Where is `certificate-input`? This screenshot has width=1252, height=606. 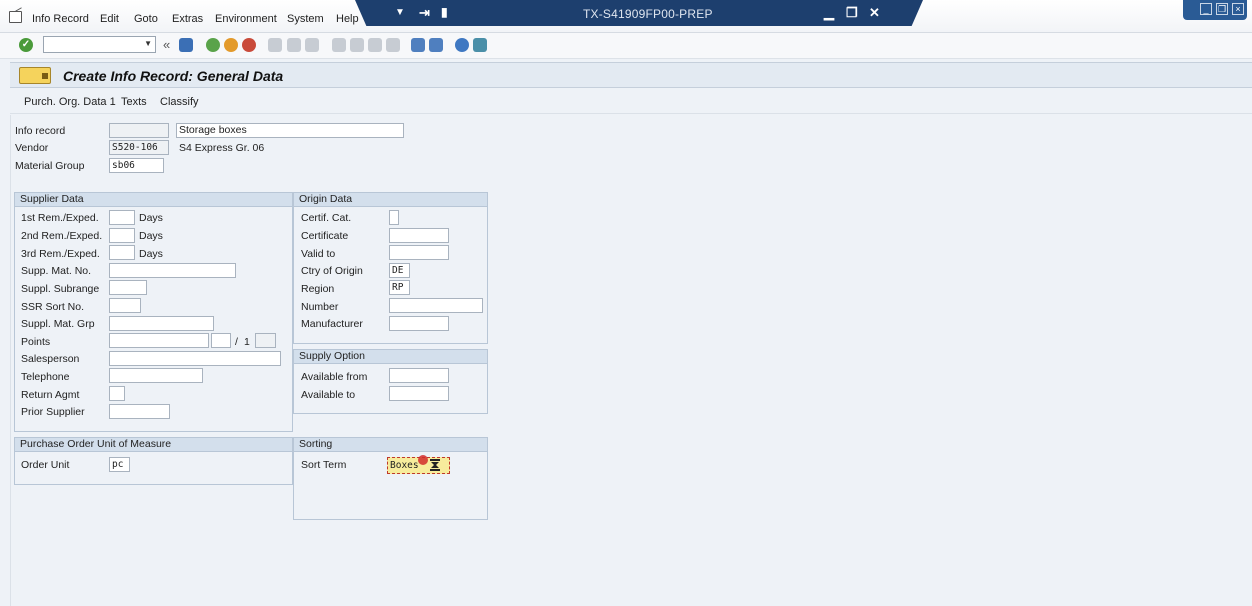 certificate-input is located at coordinates (419, 235).